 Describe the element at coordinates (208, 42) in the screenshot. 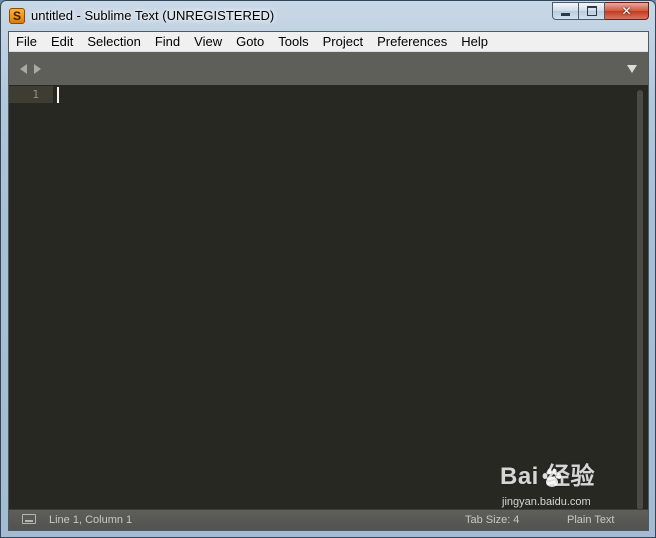

I see `menu-view: View` at that location.